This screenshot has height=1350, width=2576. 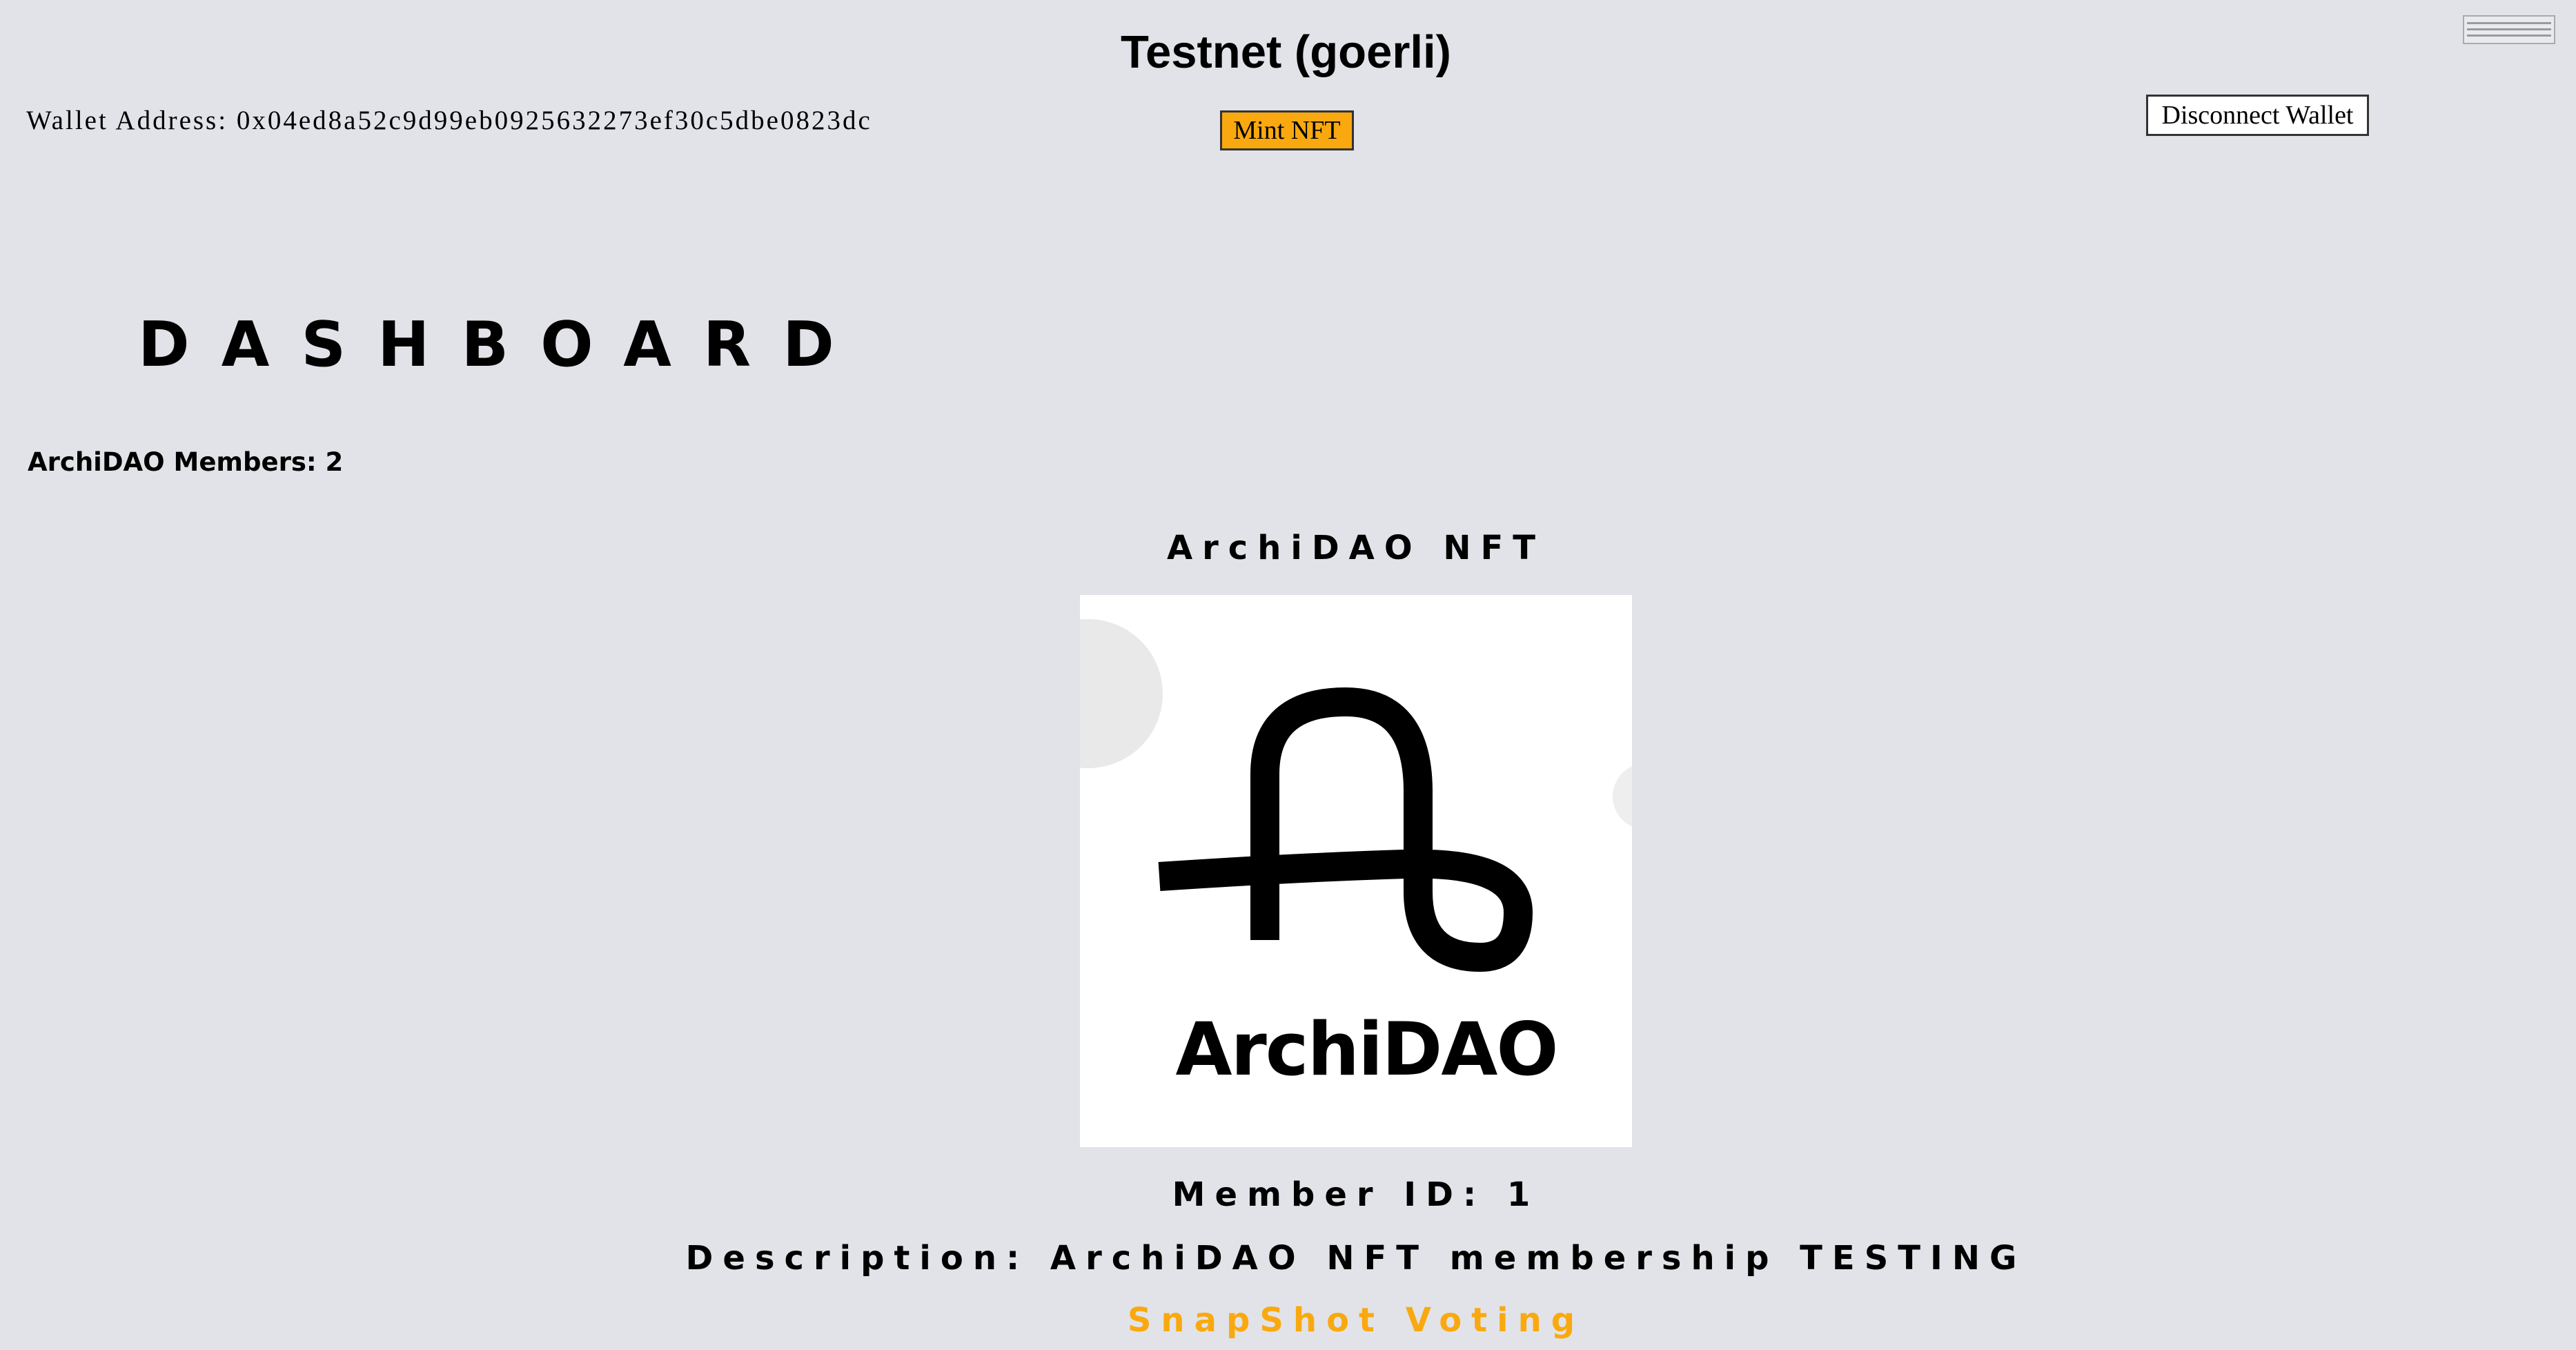 I want to click on hamburger-menu-icon, so click(x=2509, y=30).